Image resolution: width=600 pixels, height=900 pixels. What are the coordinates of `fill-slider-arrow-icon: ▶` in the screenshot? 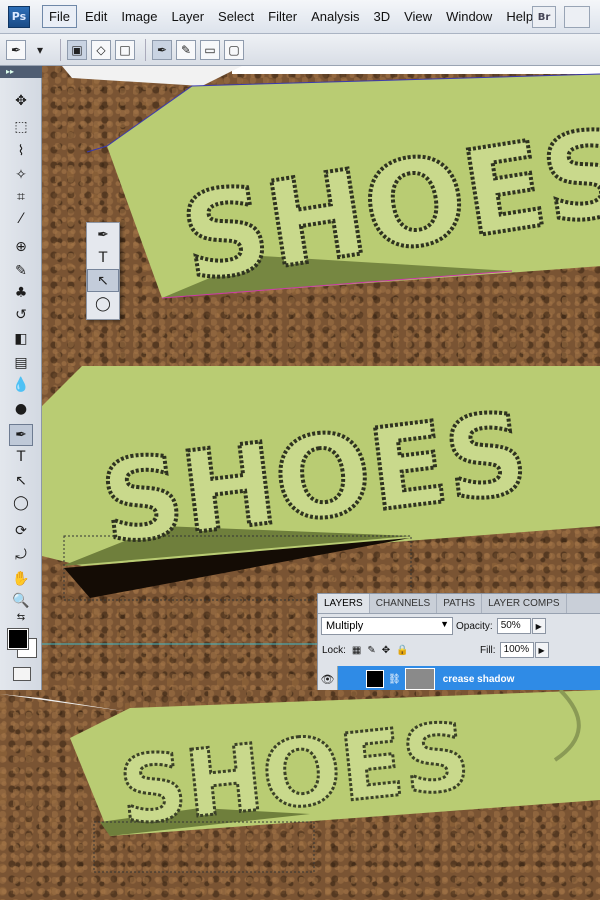 It's located at (541, 650).